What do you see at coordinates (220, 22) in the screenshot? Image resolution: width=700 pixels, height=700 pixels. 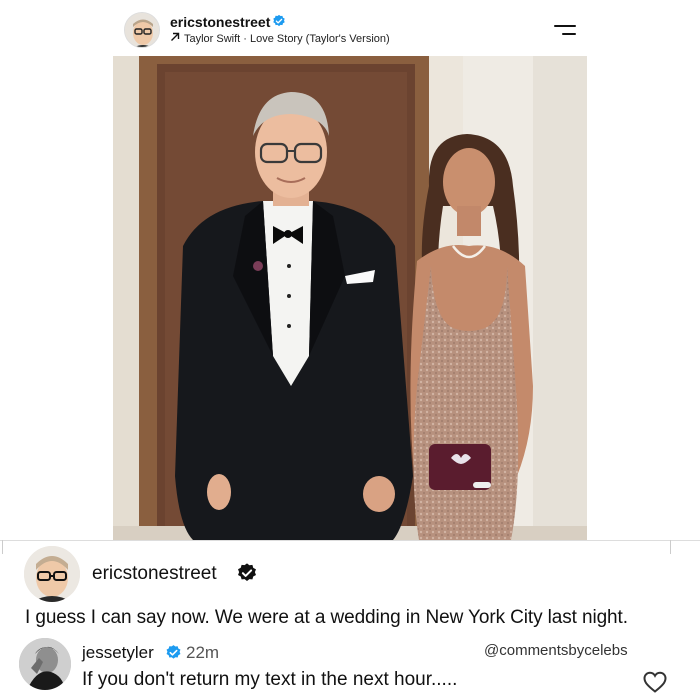 I see `post-username: ericstonestreet` at bounding box center [220, 22].